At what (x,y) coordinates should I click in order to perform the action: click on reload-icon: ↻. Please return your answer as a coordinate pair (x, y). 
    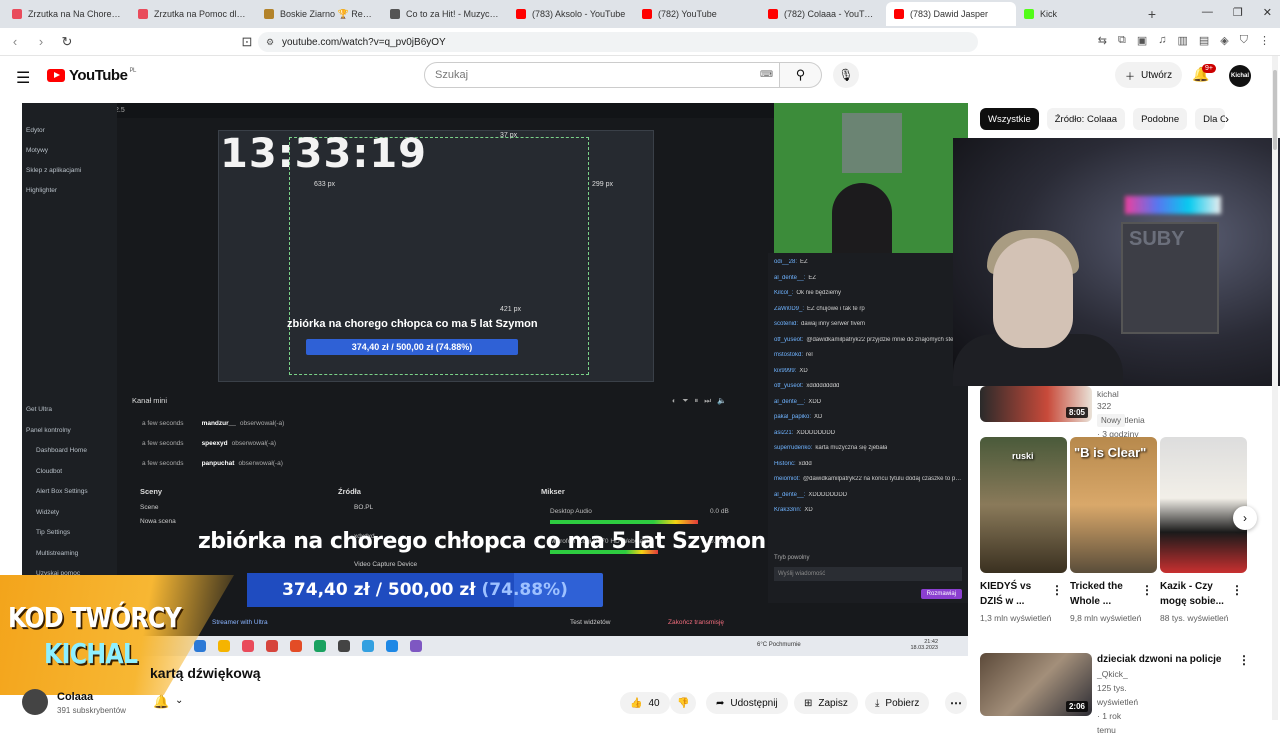
    Looking at the image, I should click on (67, 42).